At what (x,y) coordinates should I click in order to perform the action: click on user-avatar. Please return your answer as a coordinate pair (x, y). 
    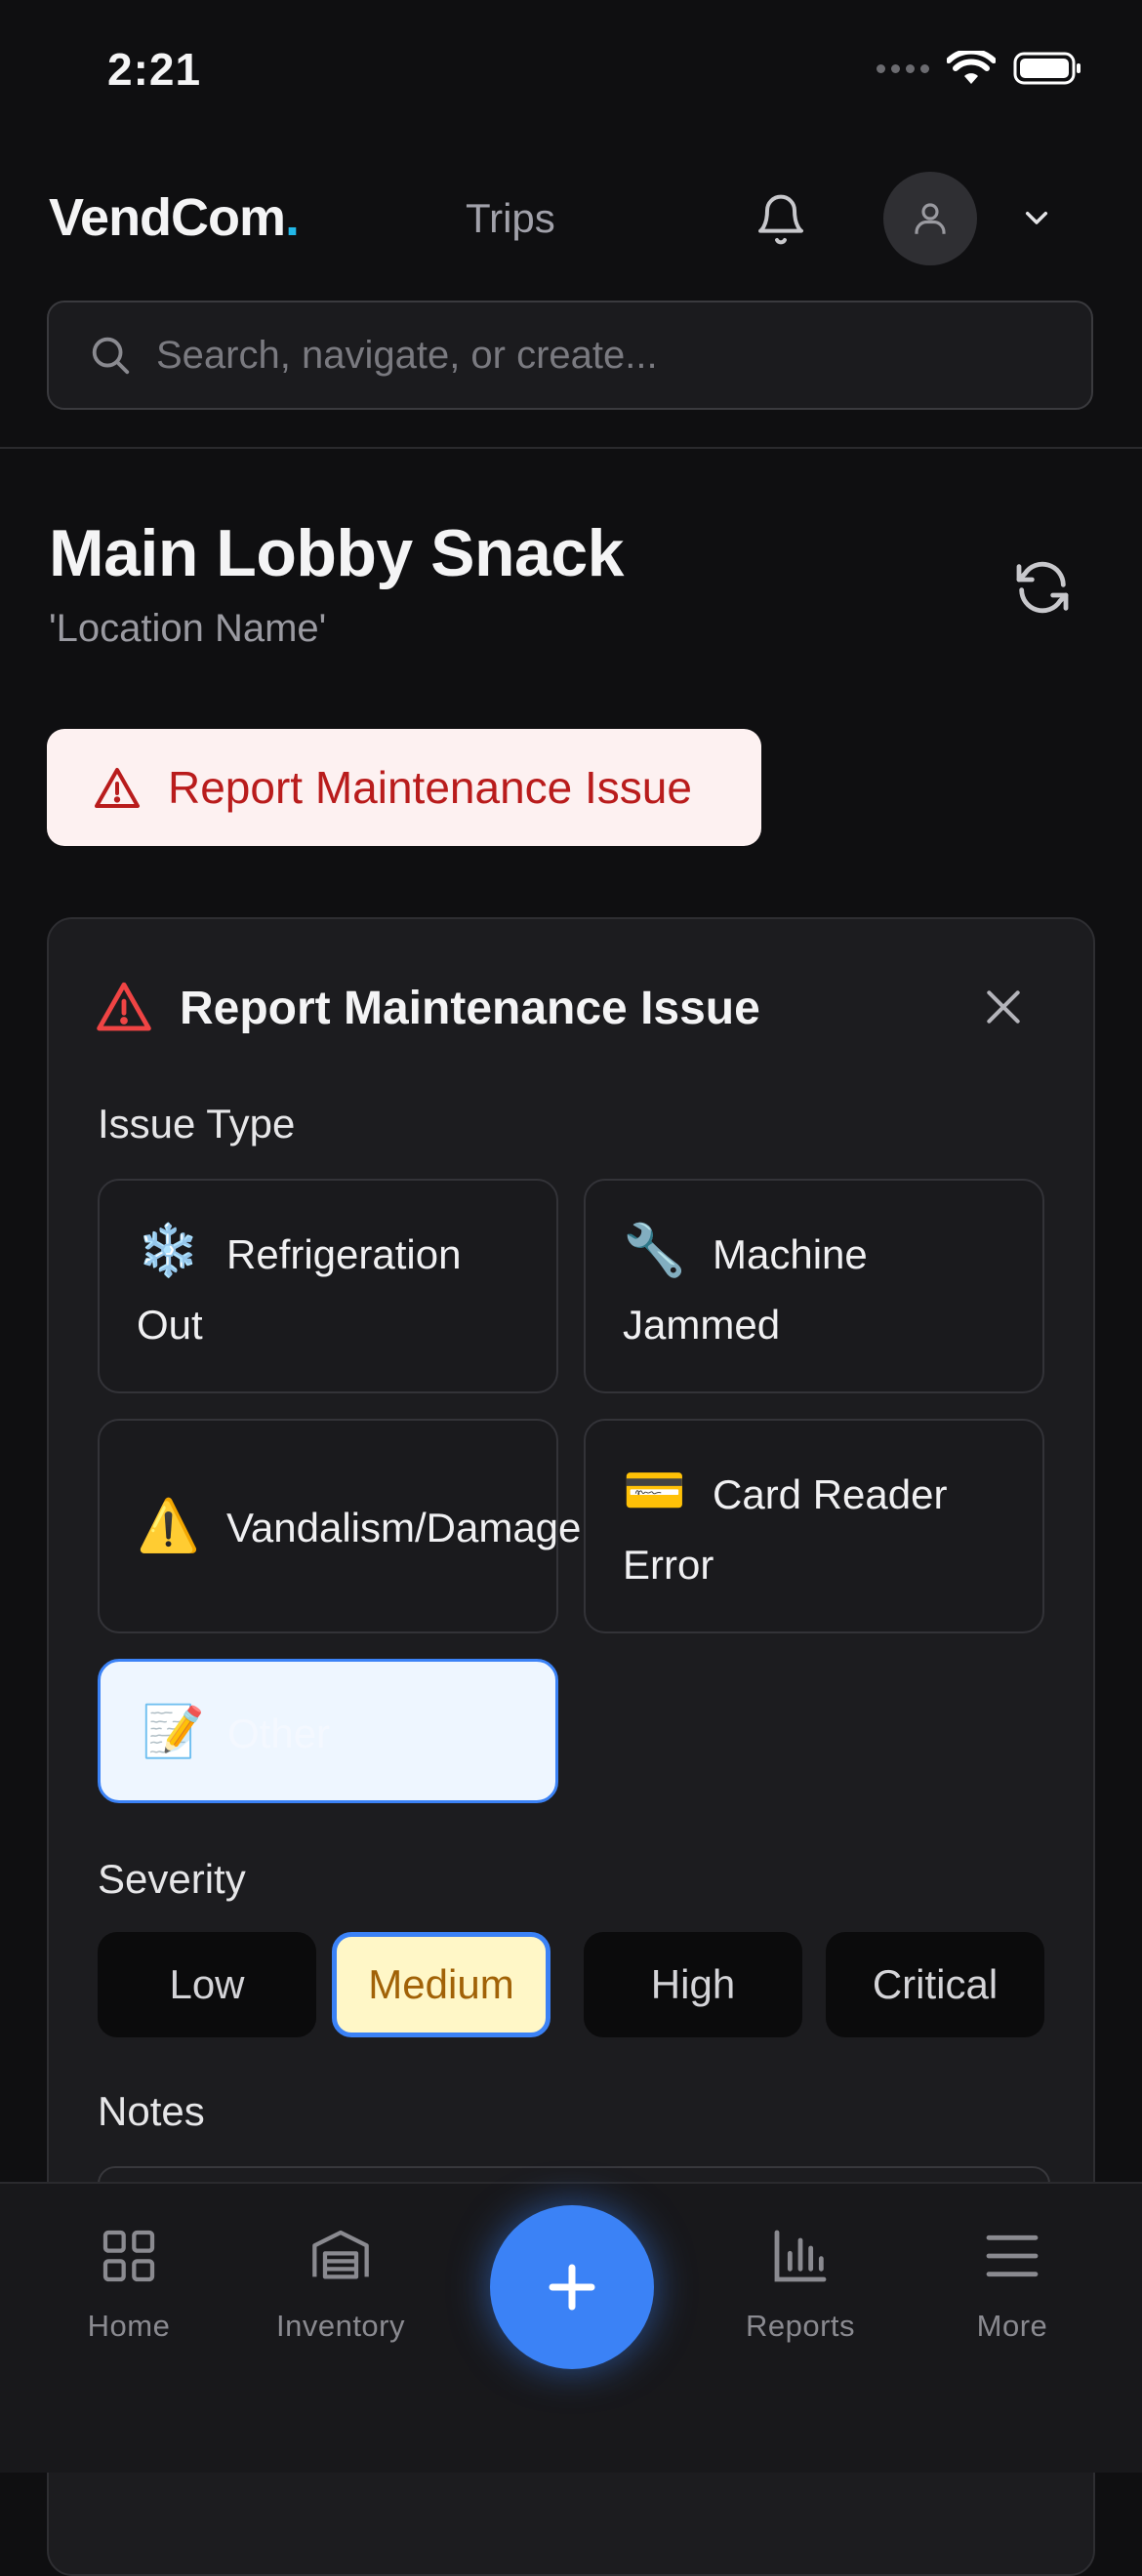
    Looking at the image, I should click on (930, 218).